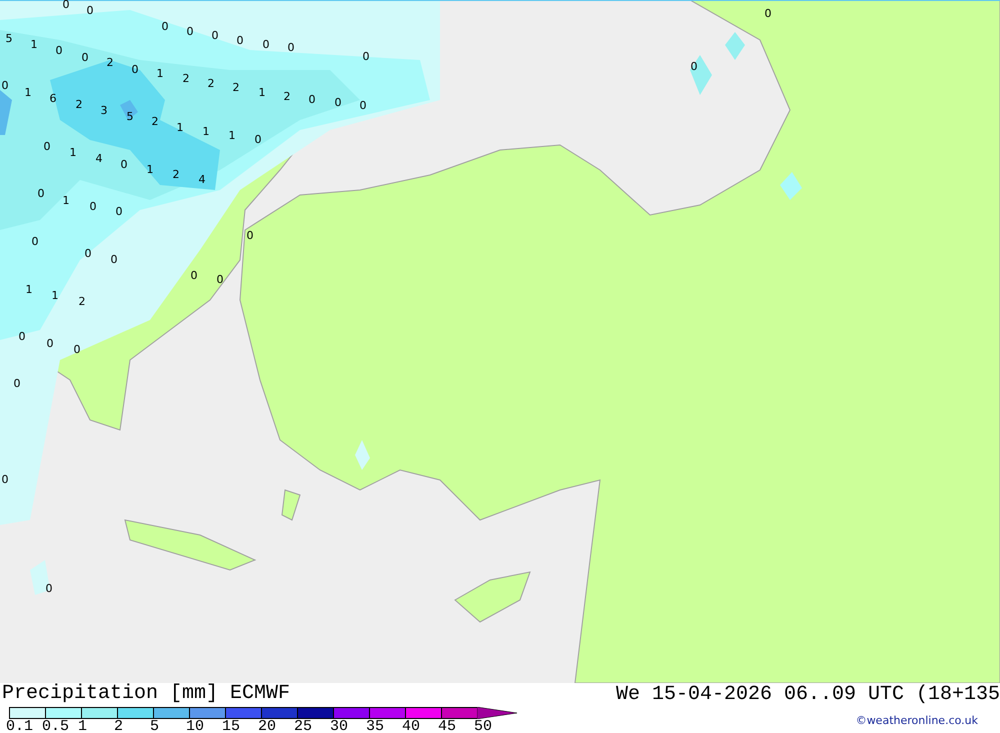  I want to click on legend-tick-label: 0.1, so click(20, 726).